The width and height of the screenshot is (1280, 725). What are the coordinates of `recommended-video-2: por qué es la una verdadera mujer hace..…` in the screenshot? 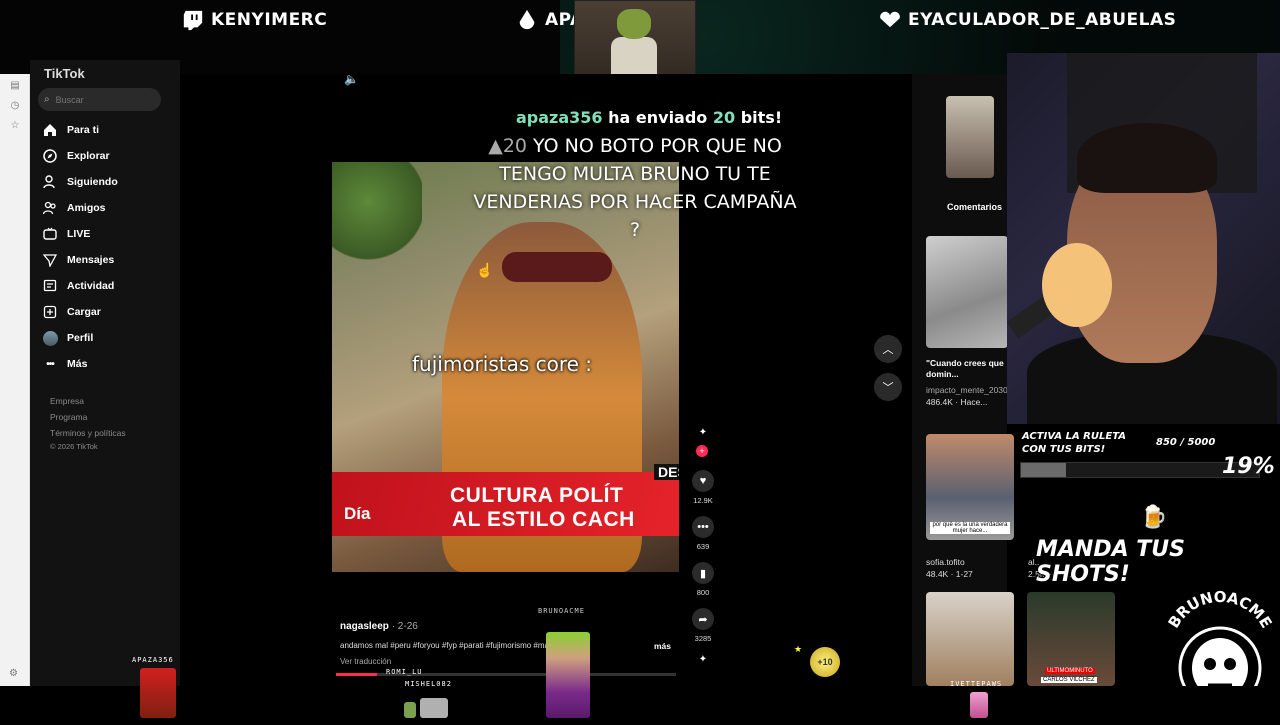 It's located at (970, 487).